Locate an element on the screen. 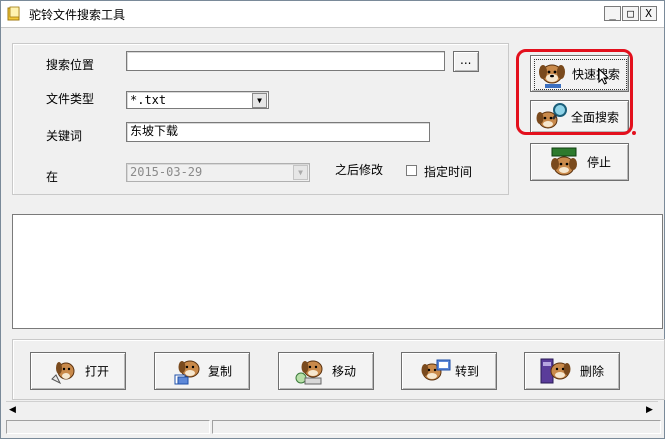 This screenshot has height=439, width=665. chevron-down-icon: ▼ is located at coordinates (259, 100).